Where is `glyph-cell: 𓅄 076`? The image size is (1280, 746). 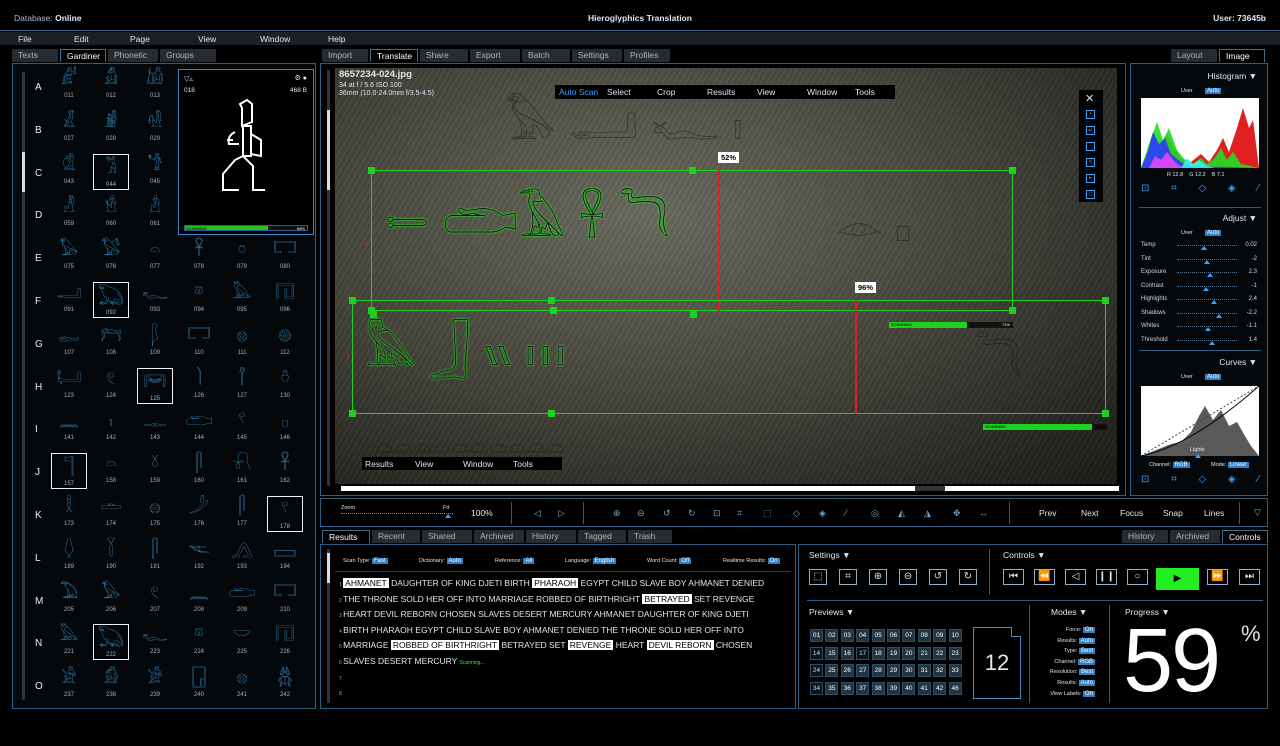 glyph-cell: 𓅄 076 is located at coordinates (111, 254).